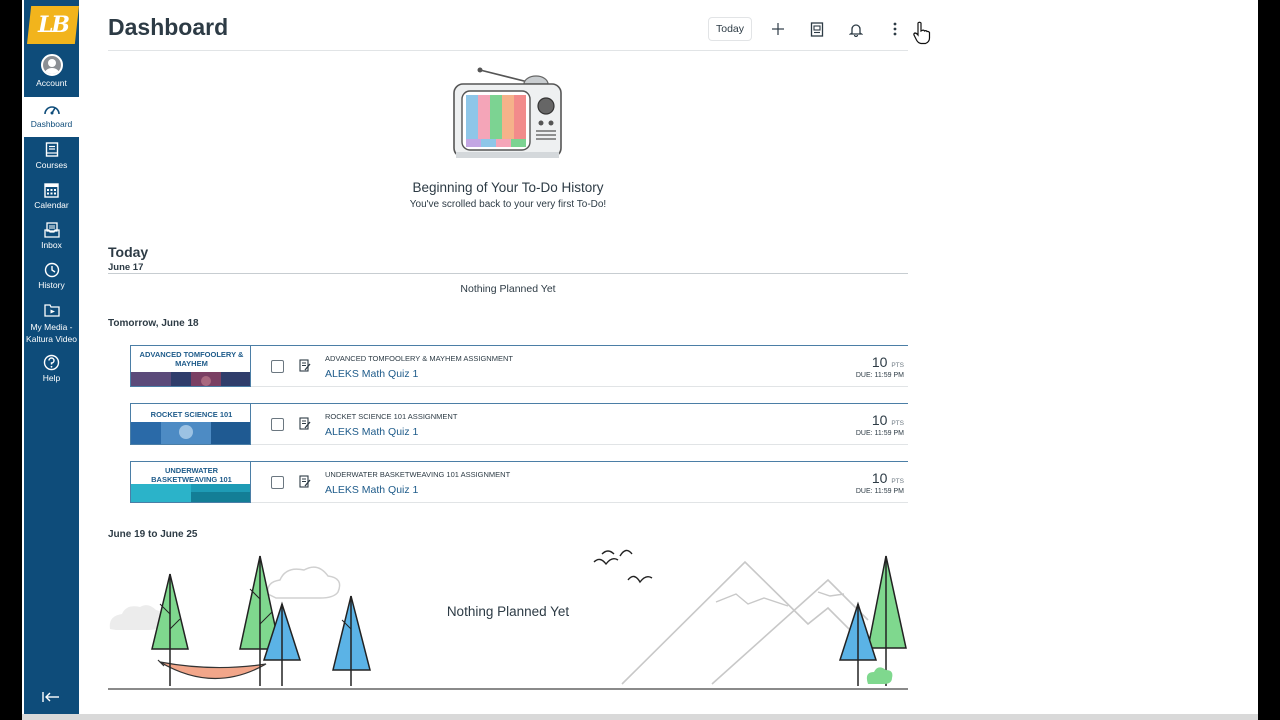 This screenshot has height=720, width=1280. I want to click on history-title: Beginning of Your To-Do History, so click(508, 187).